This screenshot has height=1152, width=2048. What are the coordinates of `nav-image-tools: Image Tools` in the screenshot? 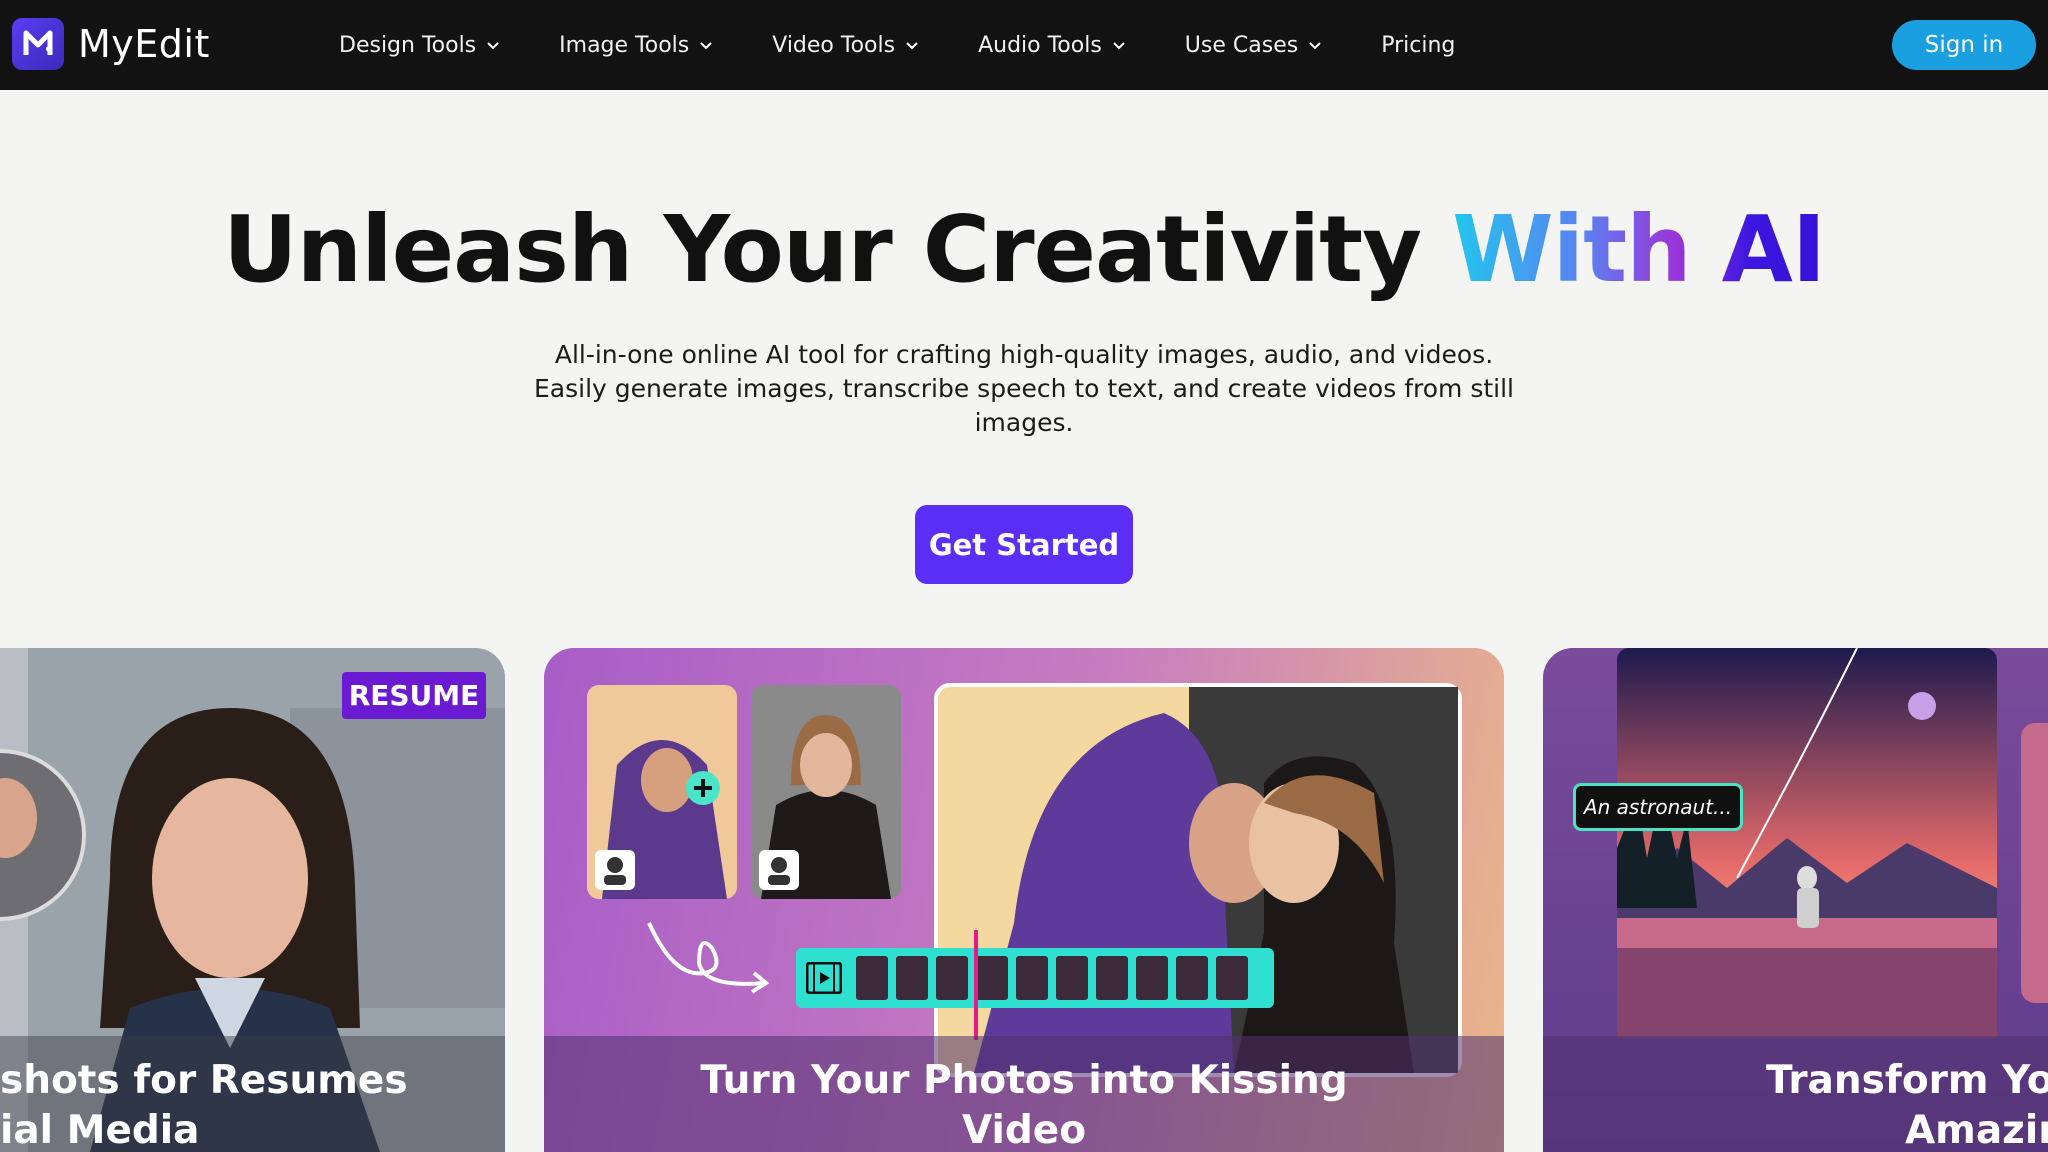 It's located at (636, 45).